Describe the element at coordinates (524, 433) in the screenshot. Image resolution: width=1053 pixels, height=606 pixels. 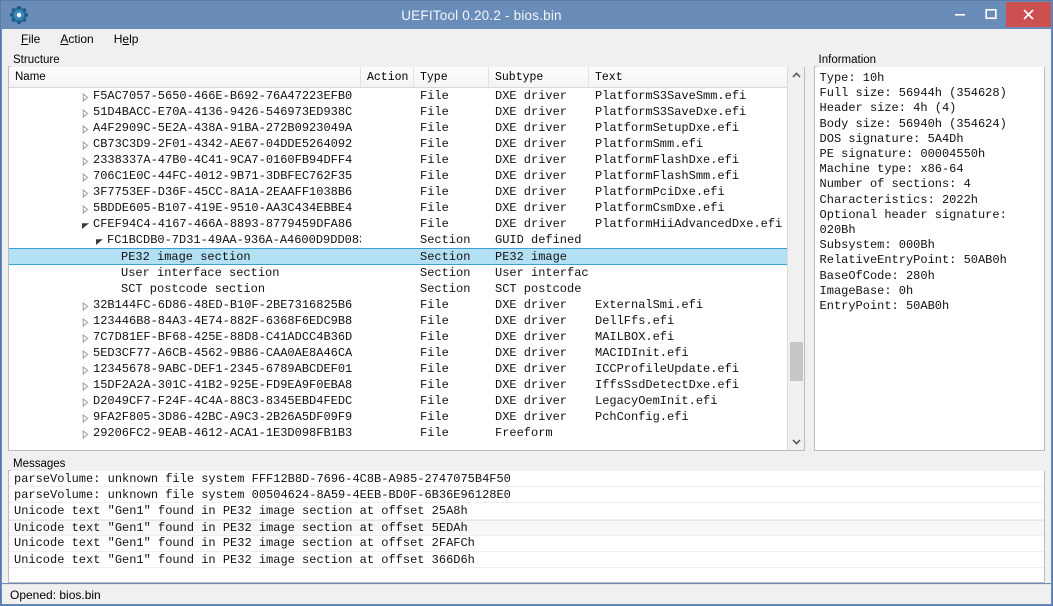
I see `tree-item-subtype: Freeform` at that location.